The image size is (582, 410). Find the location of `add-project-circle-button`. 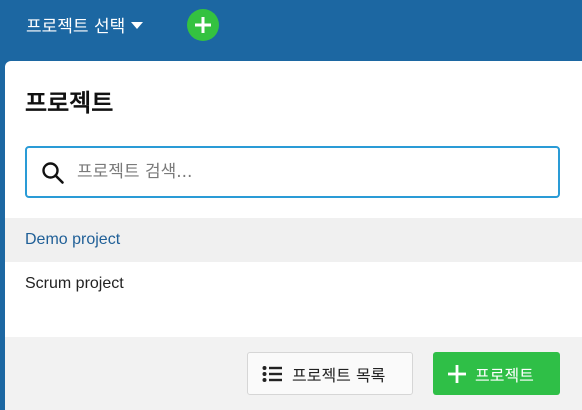

add-project-circle-button is located at coordinates (203, 25).